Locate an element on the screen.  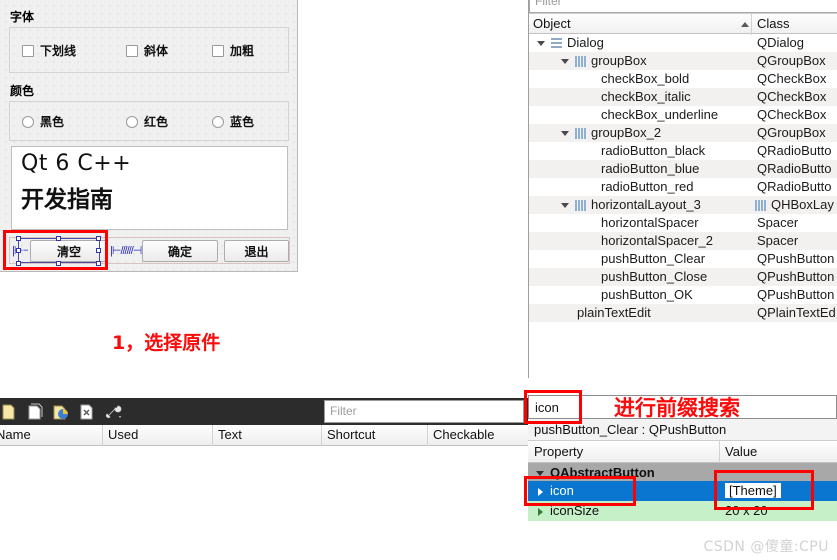
tree-object-label: checkBox_italic is located at coordinates (646, 96).